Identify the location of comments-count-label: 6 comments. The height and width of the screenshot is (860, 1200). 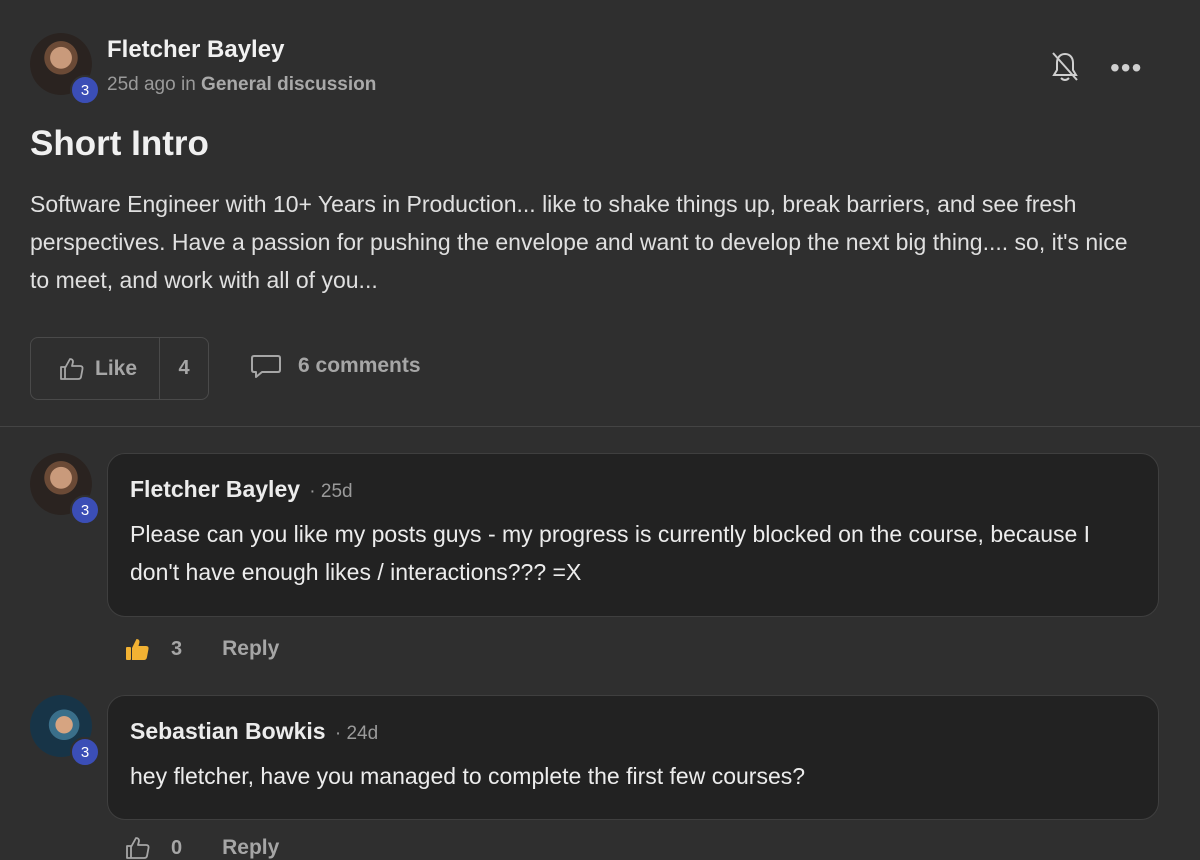
(359, 365).